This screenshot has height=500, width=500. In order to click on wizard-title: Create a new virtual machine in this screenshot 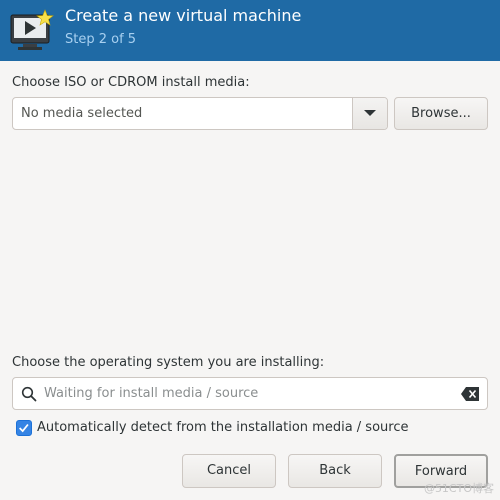, I will do `click(183, 15)`.